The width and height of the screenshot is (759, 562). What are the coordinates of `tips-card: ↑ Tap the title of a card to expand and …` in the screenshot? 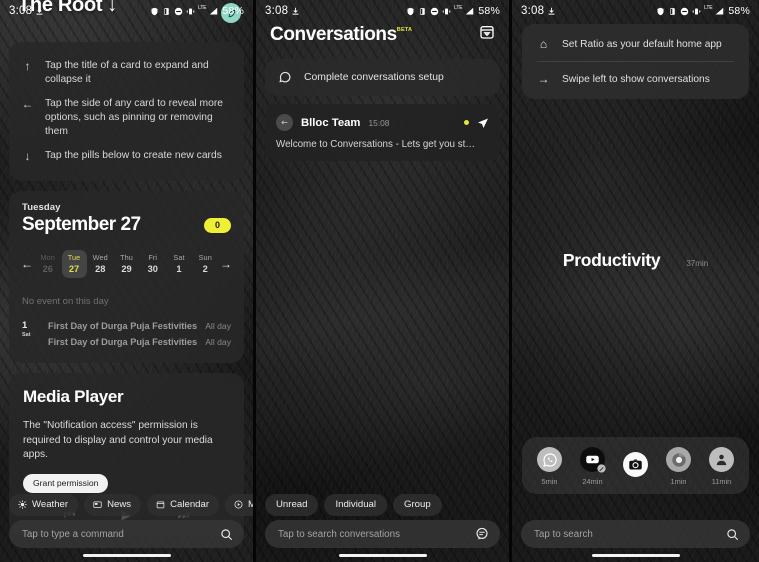 It's located at (126, 111).